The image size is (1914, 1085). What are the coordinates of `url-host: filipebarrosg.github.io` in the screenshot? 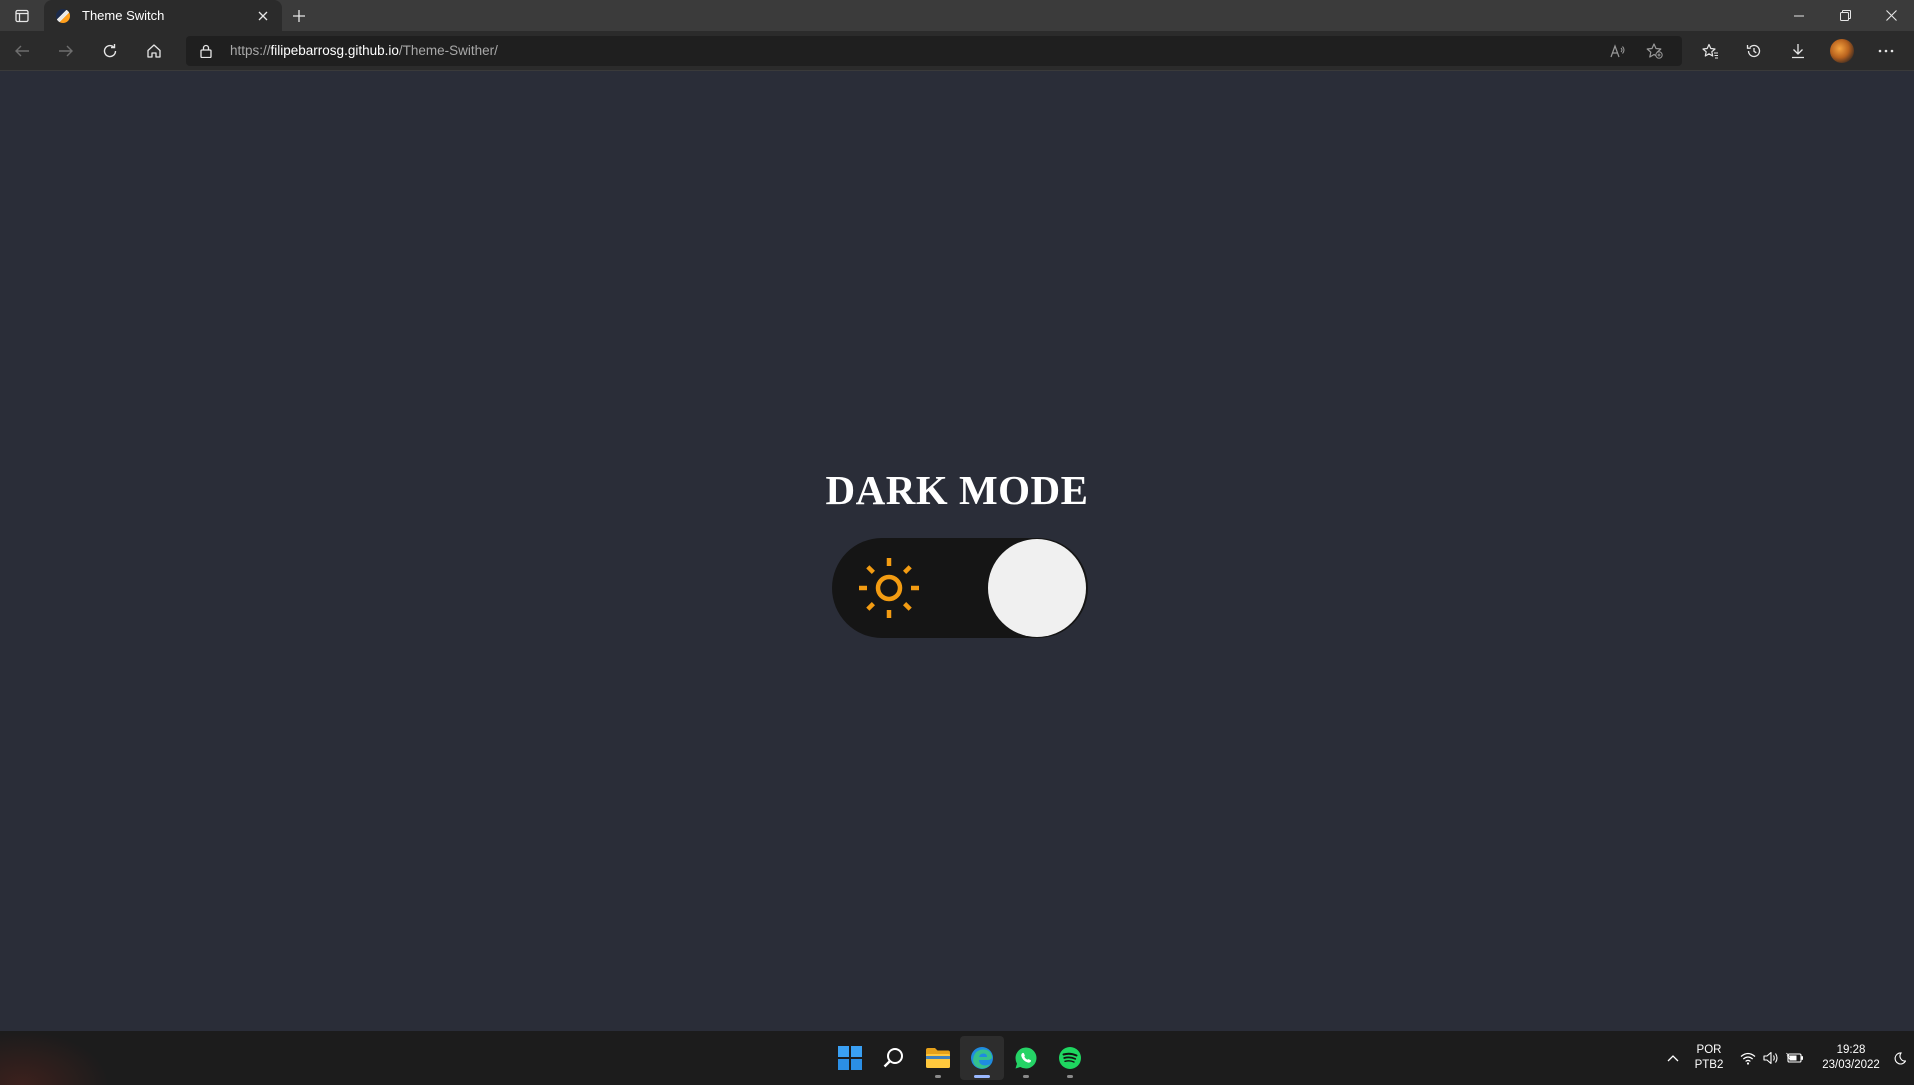 It's located at (334, 50).